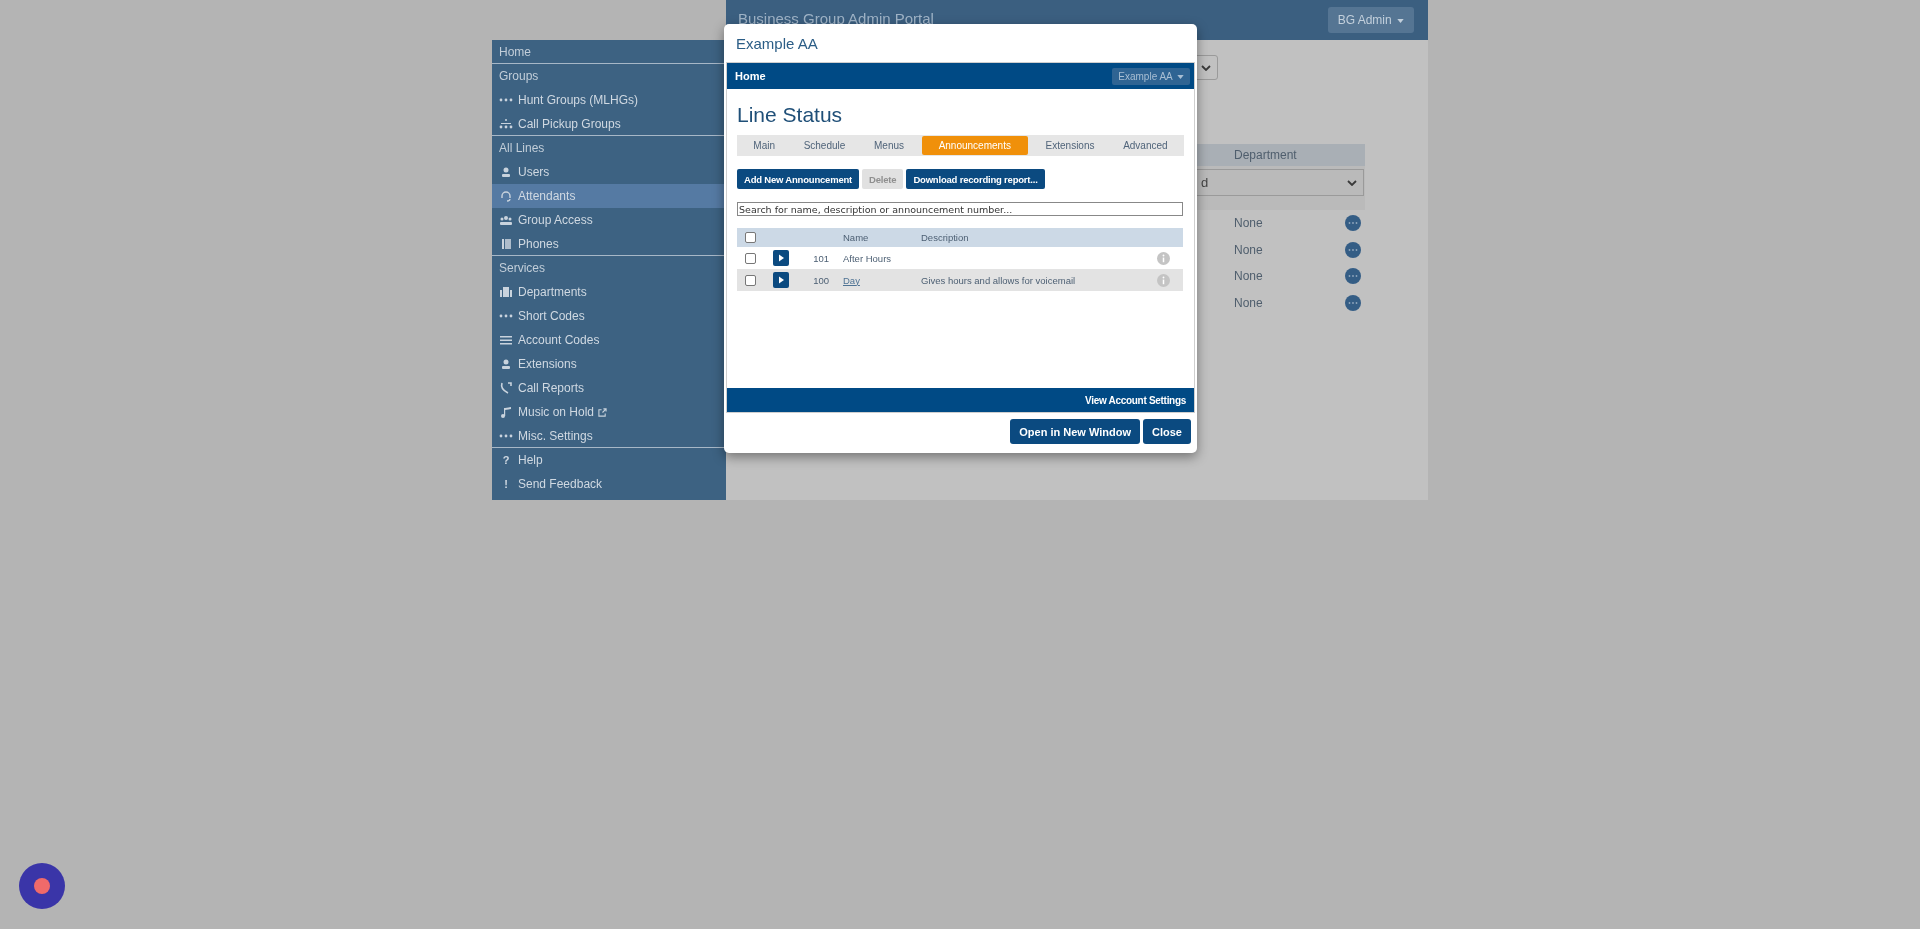 The image size is (1920, 929). What do you see at coordinates (547, 364) in the screenshot?
I see `item-label: Extensions` at bounding box center [547, 364].